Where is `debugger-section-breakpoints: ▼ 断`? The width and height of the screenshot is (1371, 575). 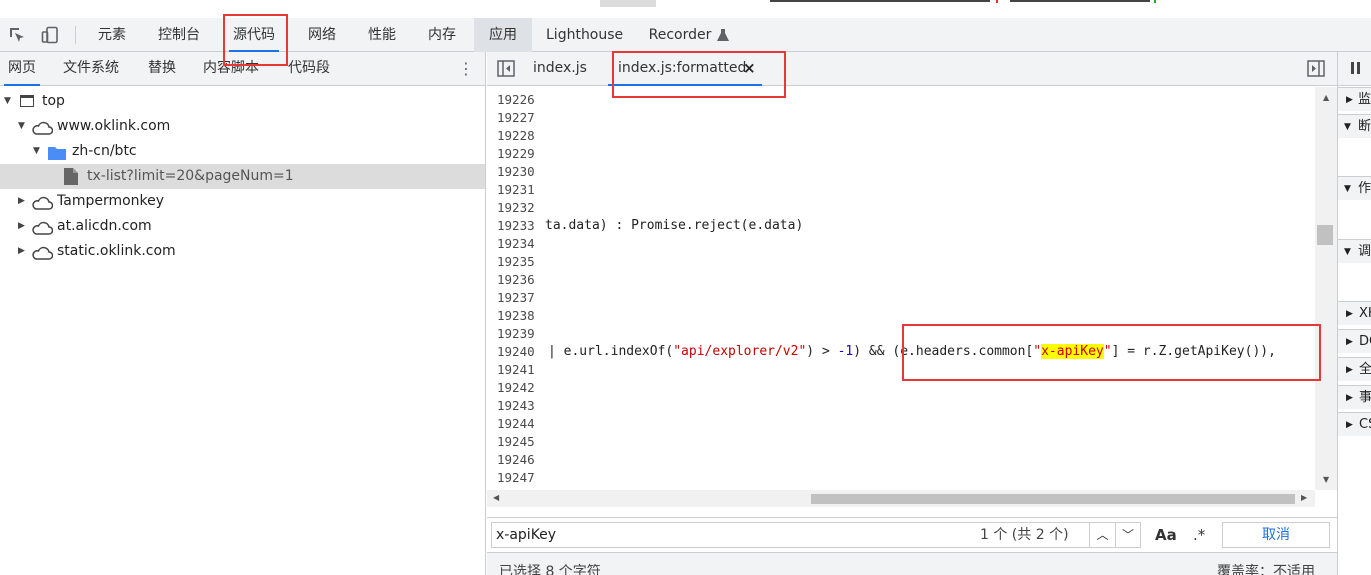 debugger-section-breakpoints: ▼ 断 is located at coordinates (1354, 126).